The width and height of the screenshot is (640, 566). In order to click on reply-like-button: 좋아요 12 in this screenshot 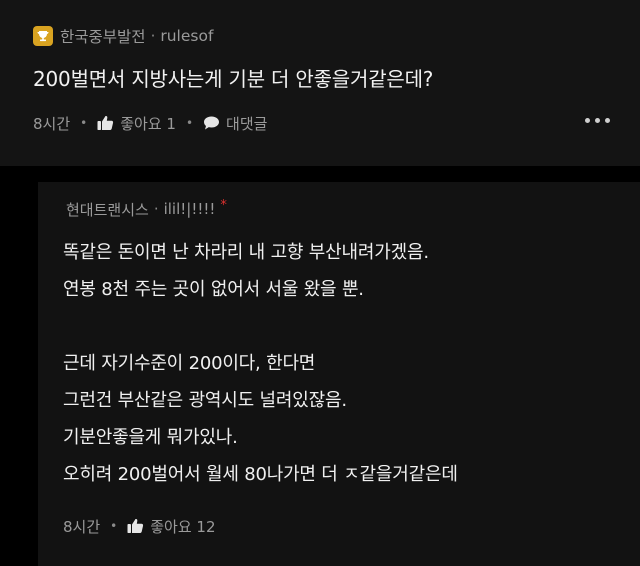, I will do `click(171, 526)`.